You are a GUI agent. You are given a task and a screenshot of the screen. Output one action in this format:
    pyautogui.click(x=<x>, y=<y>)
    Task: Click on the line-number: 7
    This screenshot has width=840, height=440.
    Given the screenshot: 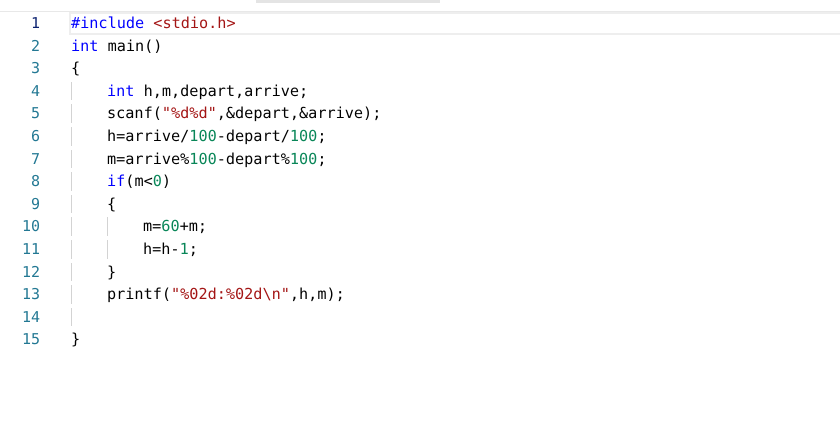 What is the action you would take?
    pyautogui.click(x=35, y=159)
    